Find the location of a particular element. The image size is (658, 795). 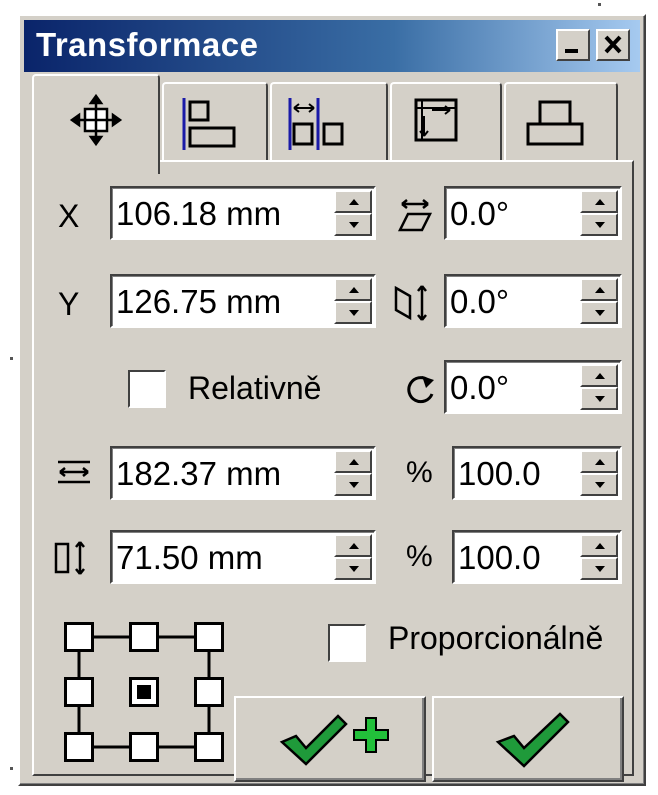

y-field is located at coordinates (243, 301).